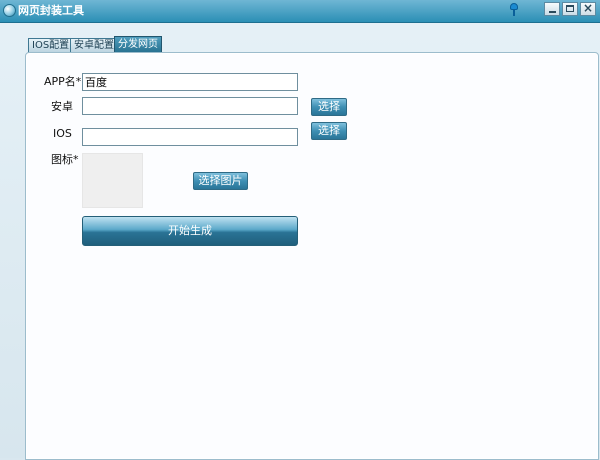 Image resolution: width=600 pixels, height=460 pixels. Describe the element at coordinates (329, 131) in the screenshot. I see `ios-select-button: 选择` at that location.